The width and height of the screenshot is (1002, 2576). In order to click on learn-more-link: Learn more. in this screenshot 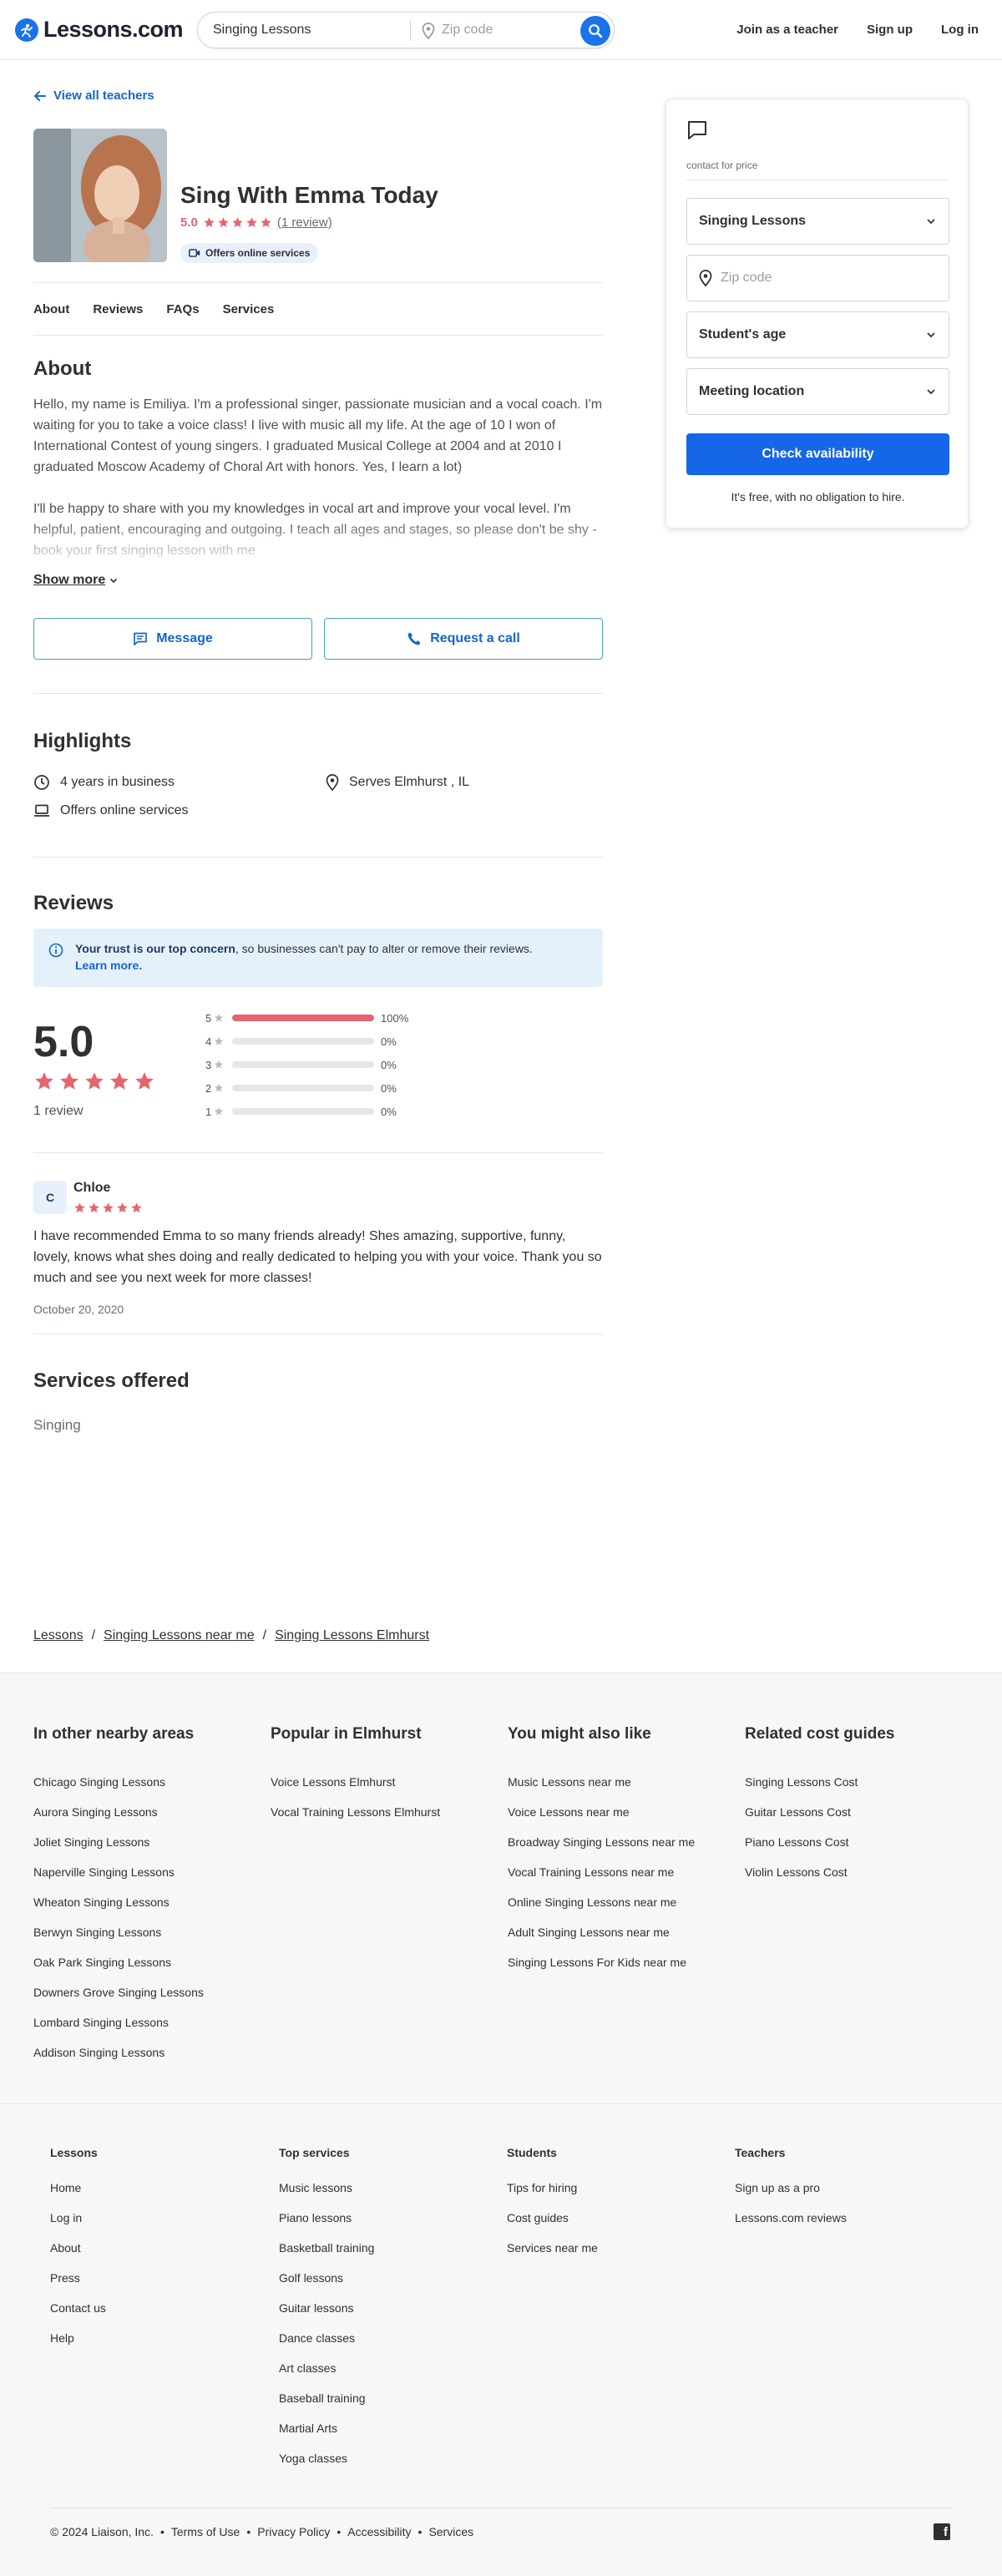, I will do `click(108, 966)`.